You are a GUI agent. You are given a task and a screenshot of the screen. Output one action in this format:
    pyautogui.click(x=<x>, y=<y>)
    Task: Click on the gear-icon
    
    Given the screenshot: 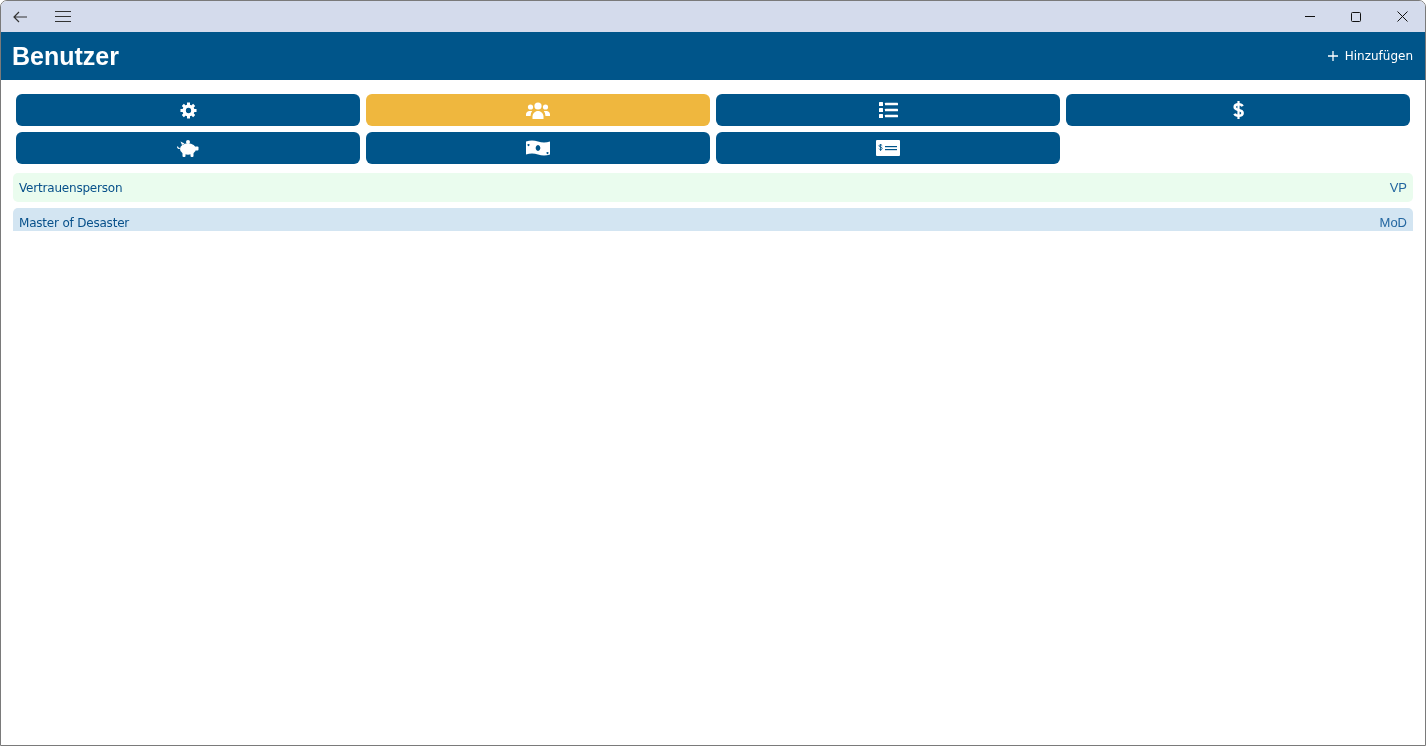 What is the action you would take?
    pyautogui.click(x=188, y=110)
    